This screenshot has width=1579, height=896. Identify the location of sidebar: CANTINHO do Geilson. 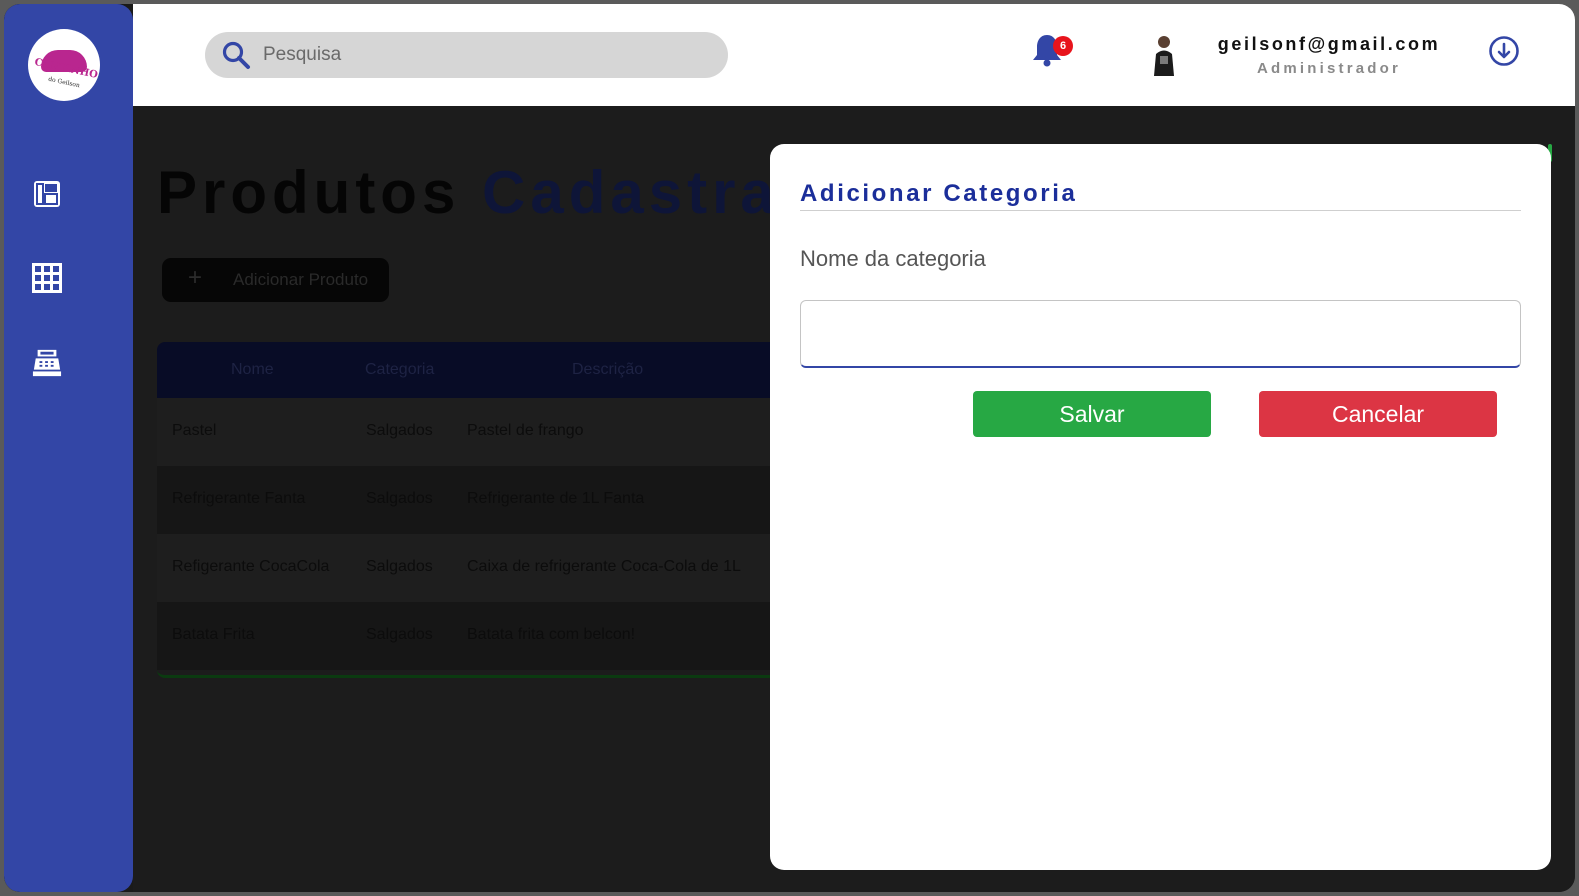
(68, 448).